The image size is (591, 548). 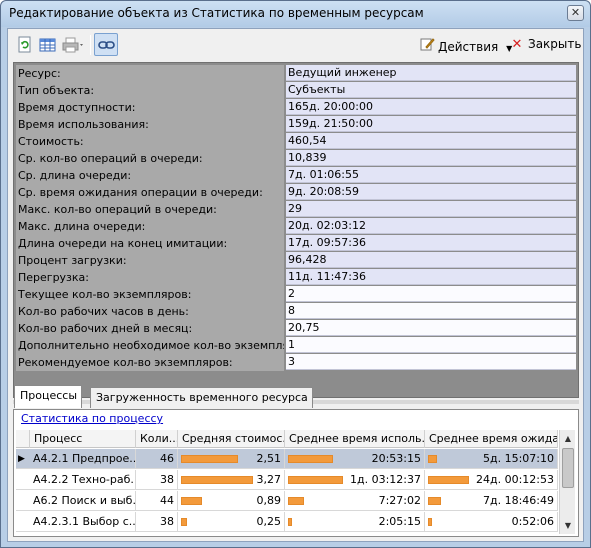 What do you see at coordinates (167, 500) in the screenshot?
I see `cell-text: 44` at bounding box center [167, 500].